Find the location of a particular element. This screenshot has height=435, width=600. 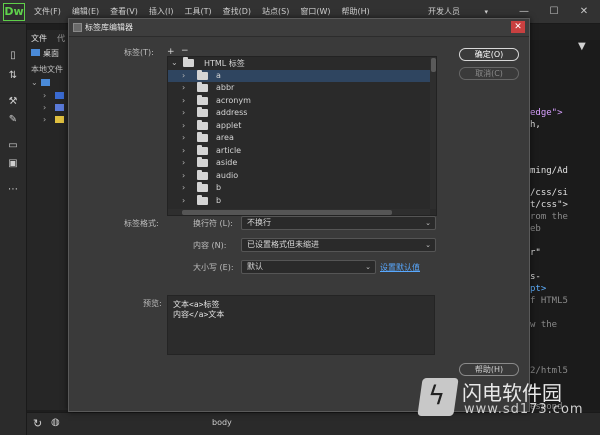

computer-icon is located at coordinates (45, 82).